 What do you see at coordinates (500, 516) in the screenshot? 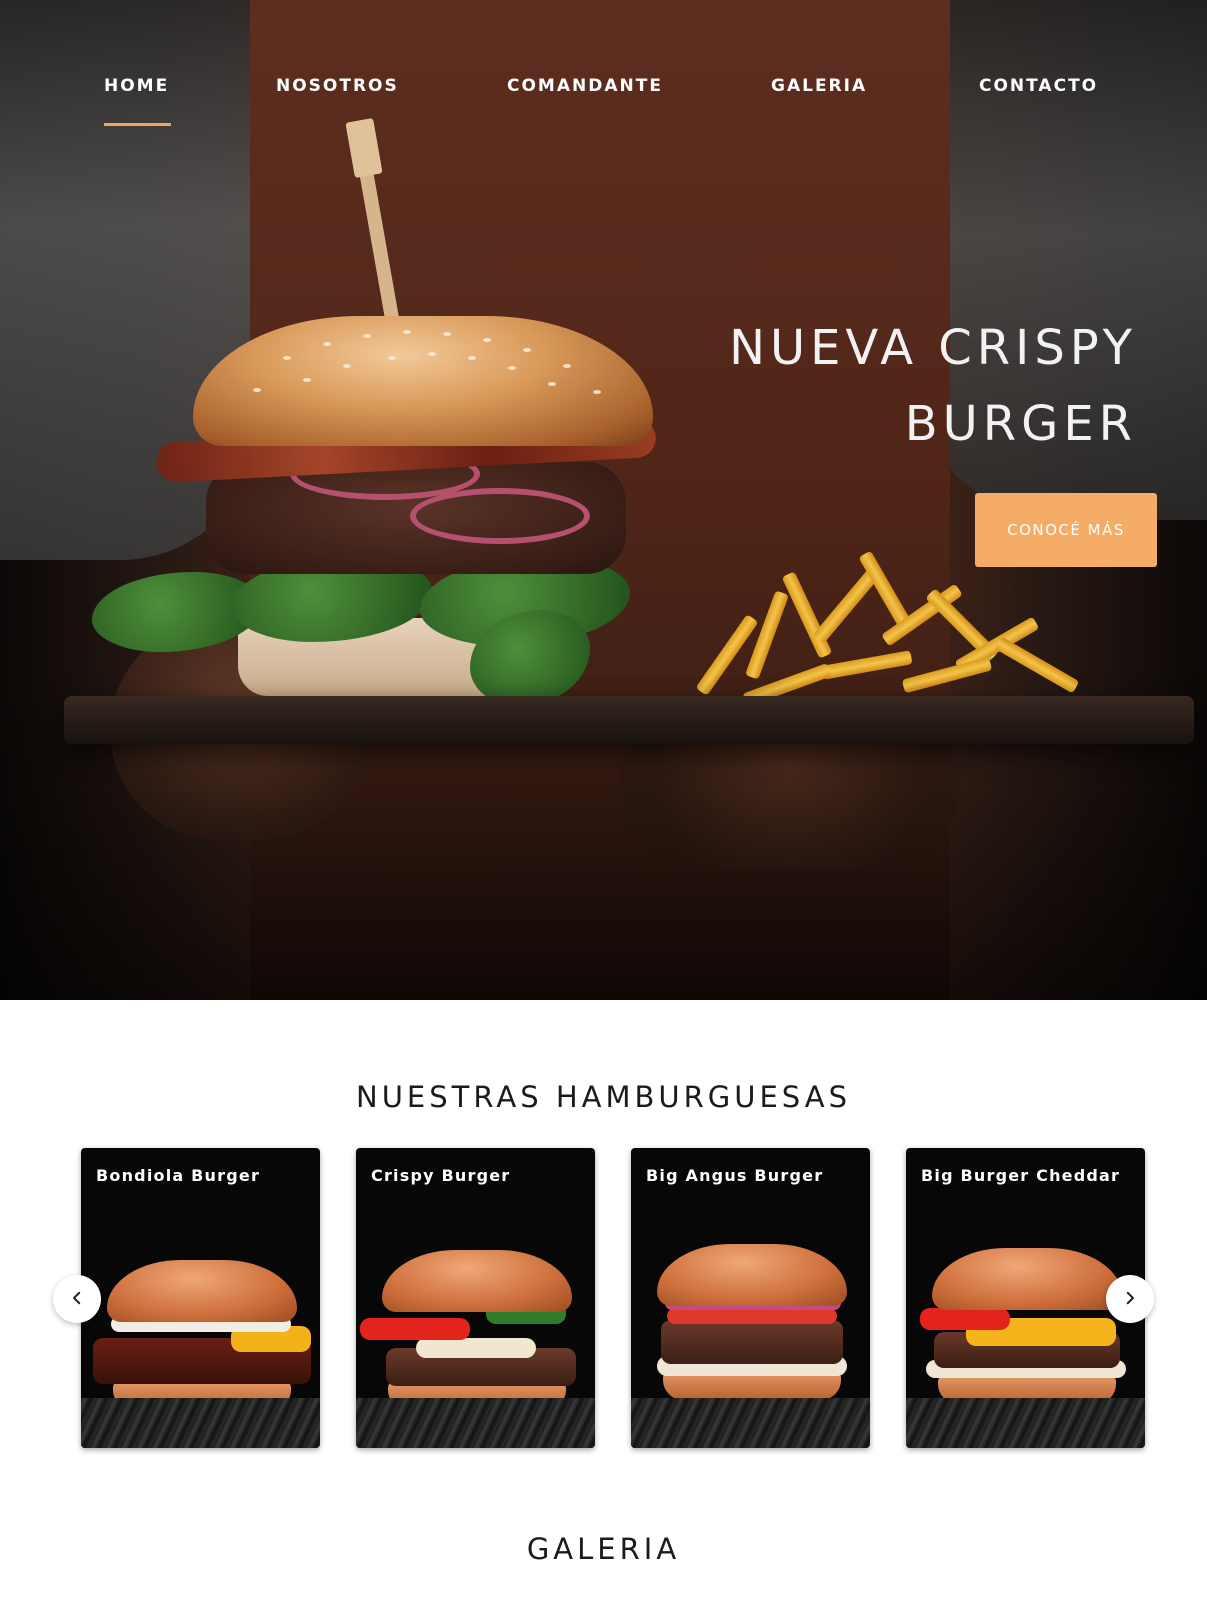
I see `burger-onion` at bounding box center [500, 516].